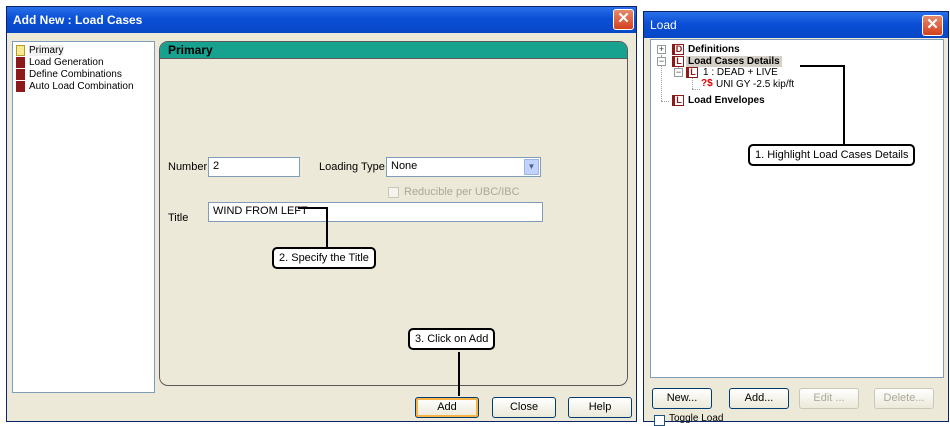 The image size is (950, 426). What do you see at coordinates (714, 49) in the screenshot?
I see `tree-item-definitions: Definitions` at bounding box center [714, 49].